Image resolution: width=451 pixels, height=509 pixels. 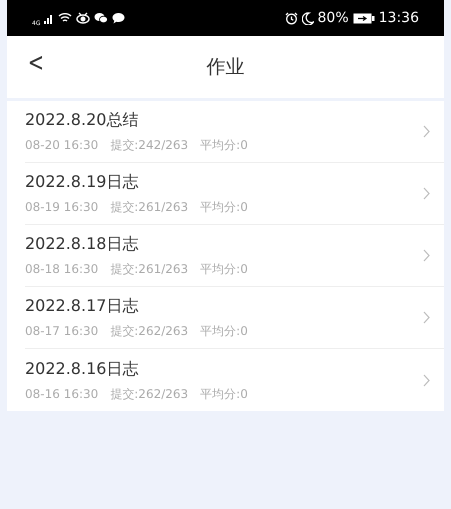 I want to click on eye-icon, so click(x=83, y=18).